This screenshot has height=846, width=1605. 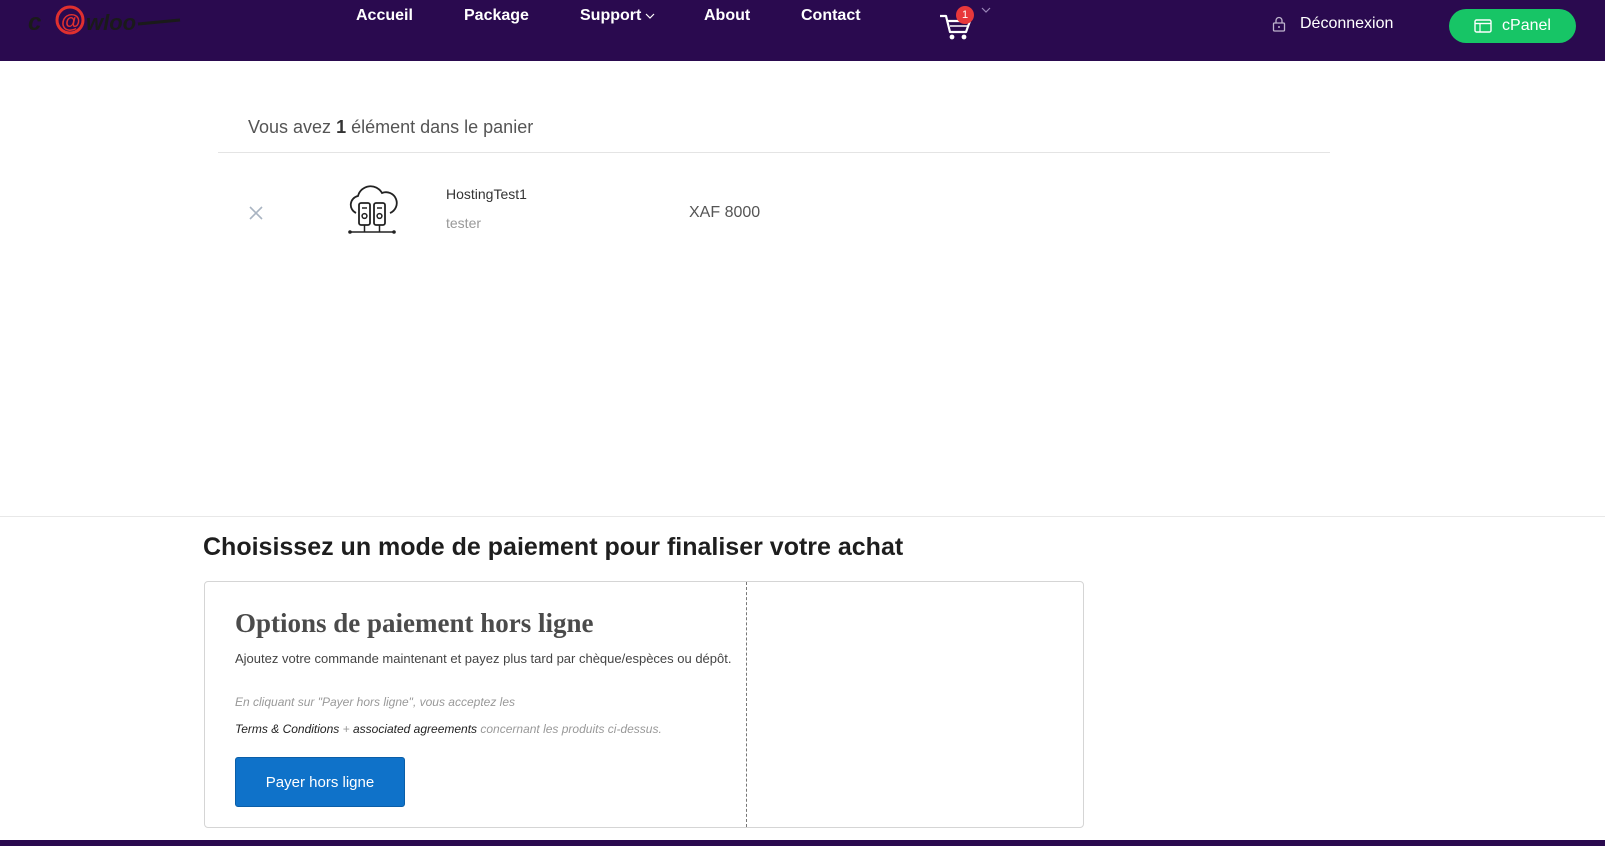 I want to click on logout-link: Déconnexion, so click(x=1332, y=24).